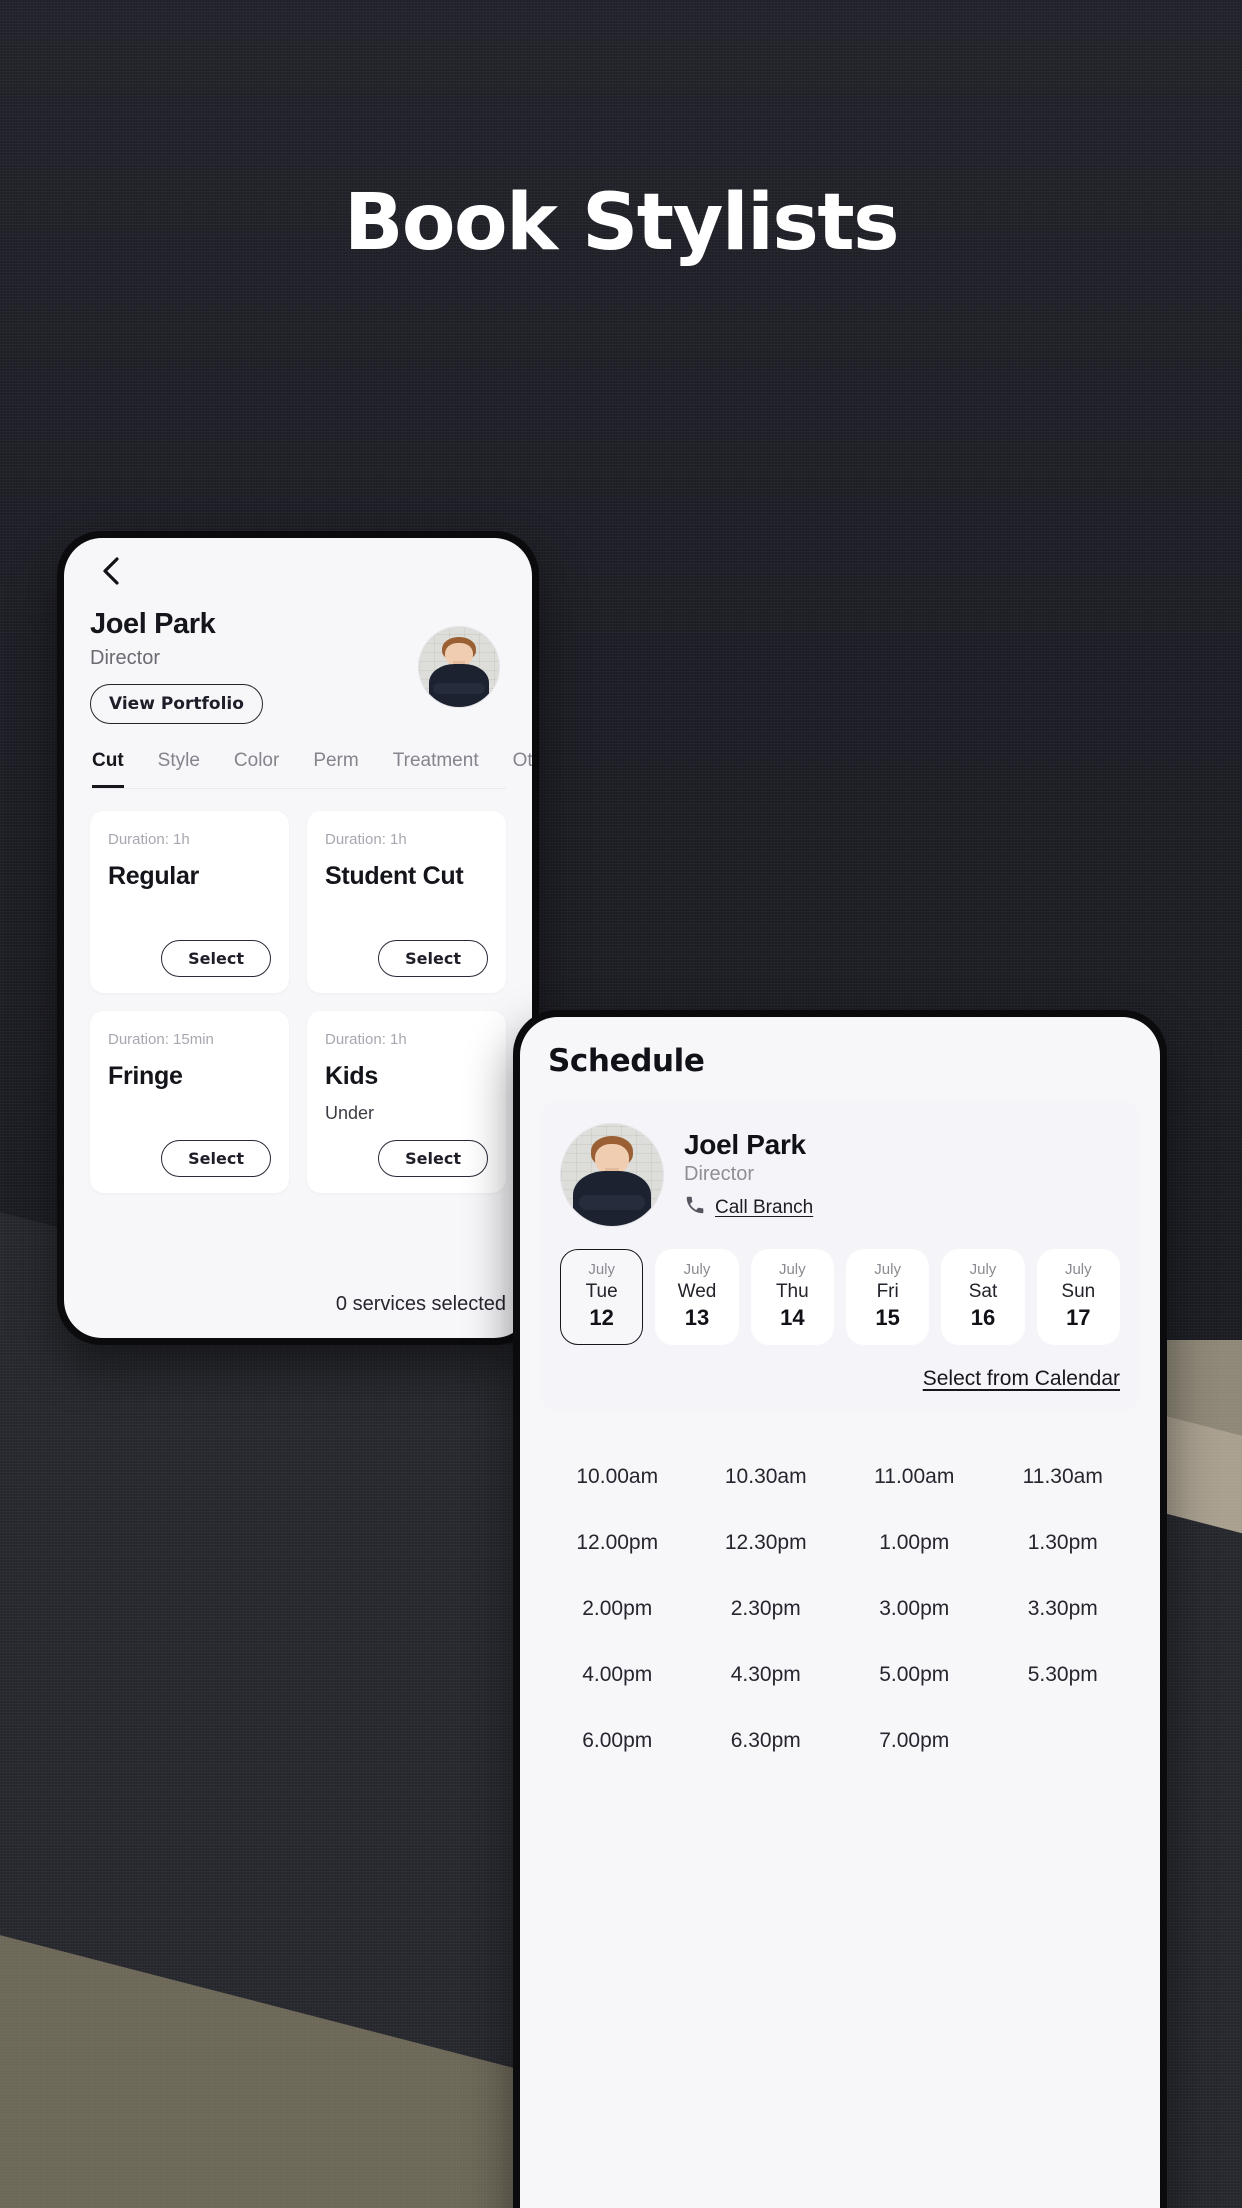  Describe the element at coordinates (406, 1102) in the screenshot. I see `service-card: Duration: 1h Kids Under Select` at that location.